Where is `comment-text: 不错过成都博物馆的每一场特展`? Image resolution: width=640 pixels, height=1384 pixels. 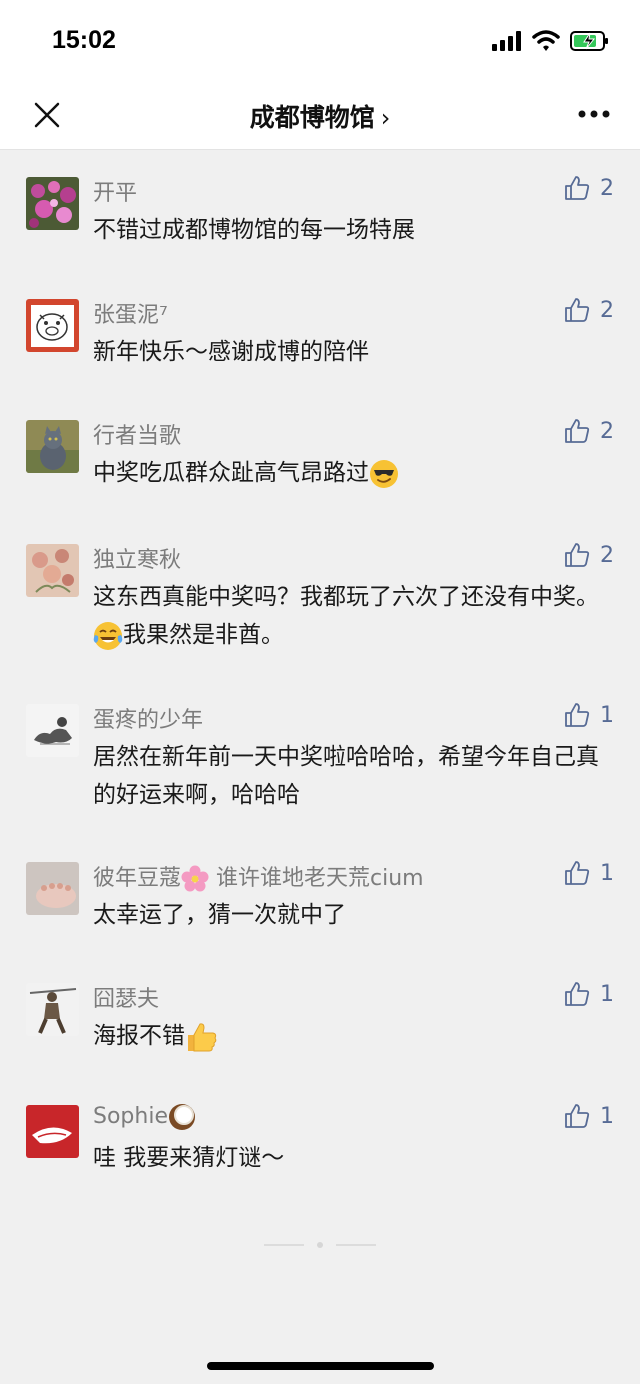
comment-text: 不错过成都博物馆的每一场特展 is located at coordinates (254, 230).